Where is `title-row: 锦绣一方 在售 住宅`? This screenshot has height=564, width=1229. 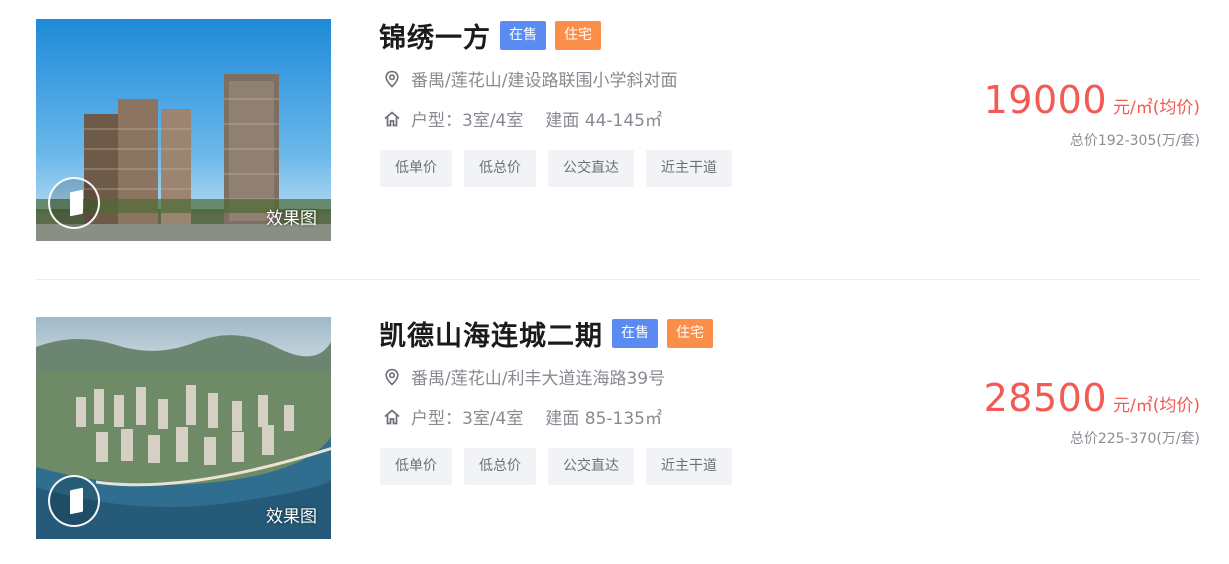 title-row: 锦绣一方 在售 住宅 is located at coordinates (490, 35).